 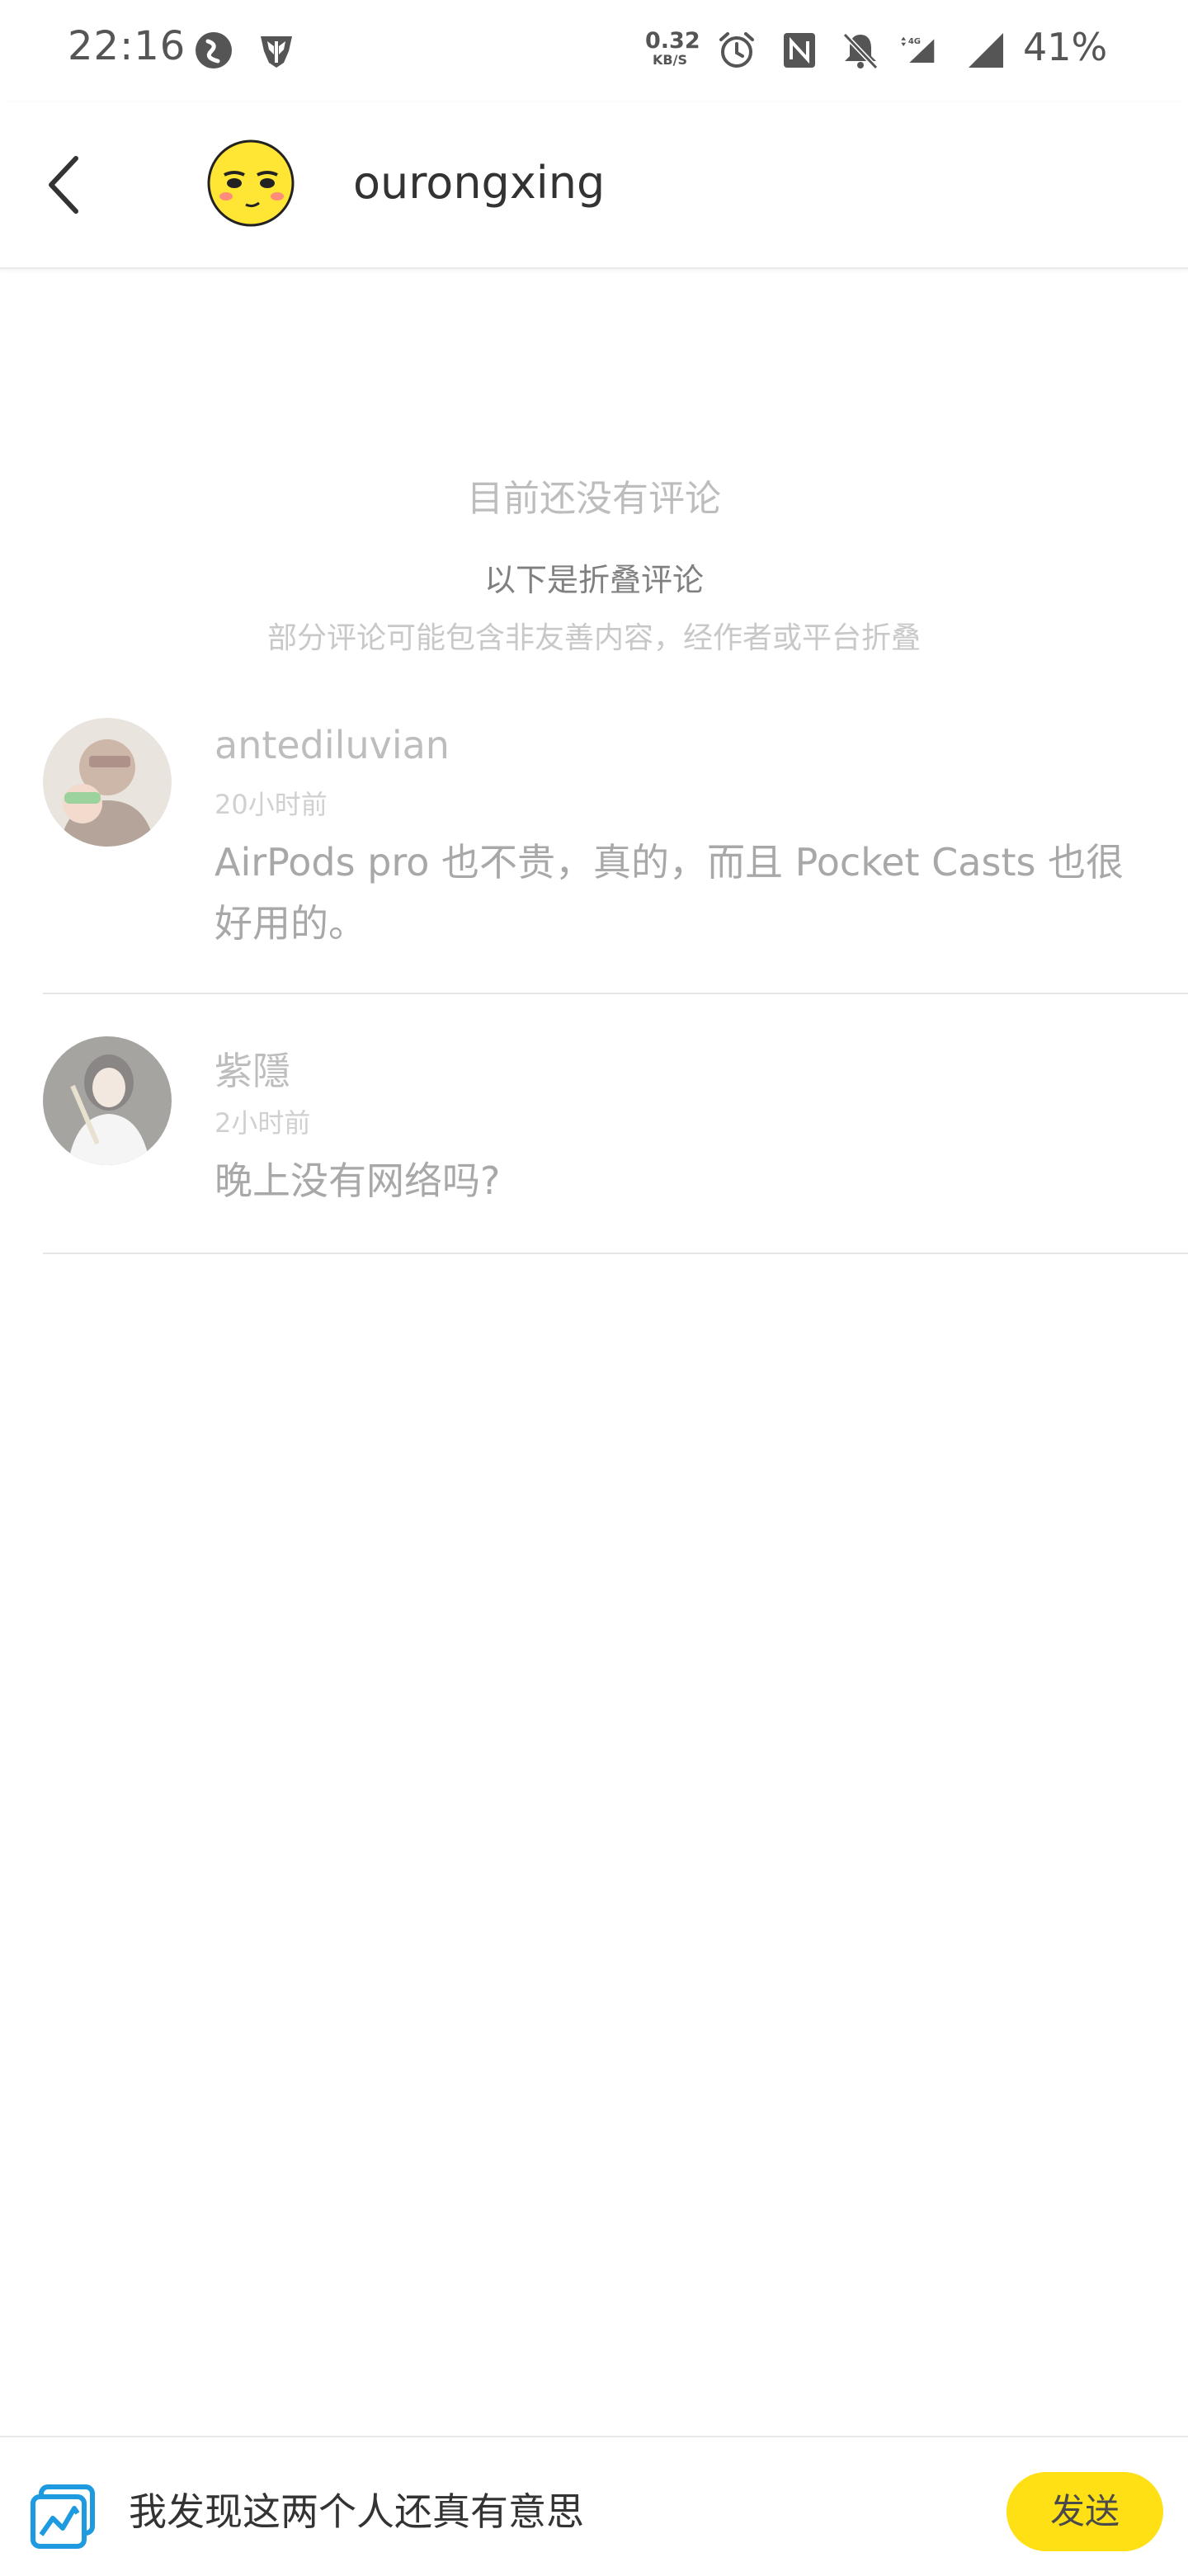 What do you see at coordinates (736, 50) in the screenshot?
I see `alarm-icon` at bounding box center [736, 50].